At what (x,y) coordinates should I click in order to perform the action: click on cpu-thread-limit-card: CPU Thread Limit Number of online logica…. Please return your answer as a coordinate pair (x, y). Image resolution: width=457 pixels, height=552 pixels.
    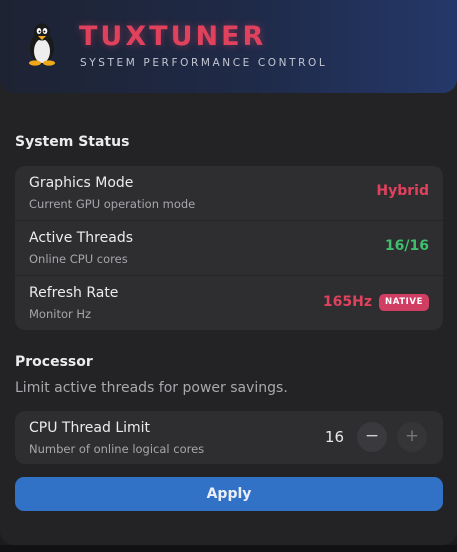
    Looking at the image, I should click on (229, 437).